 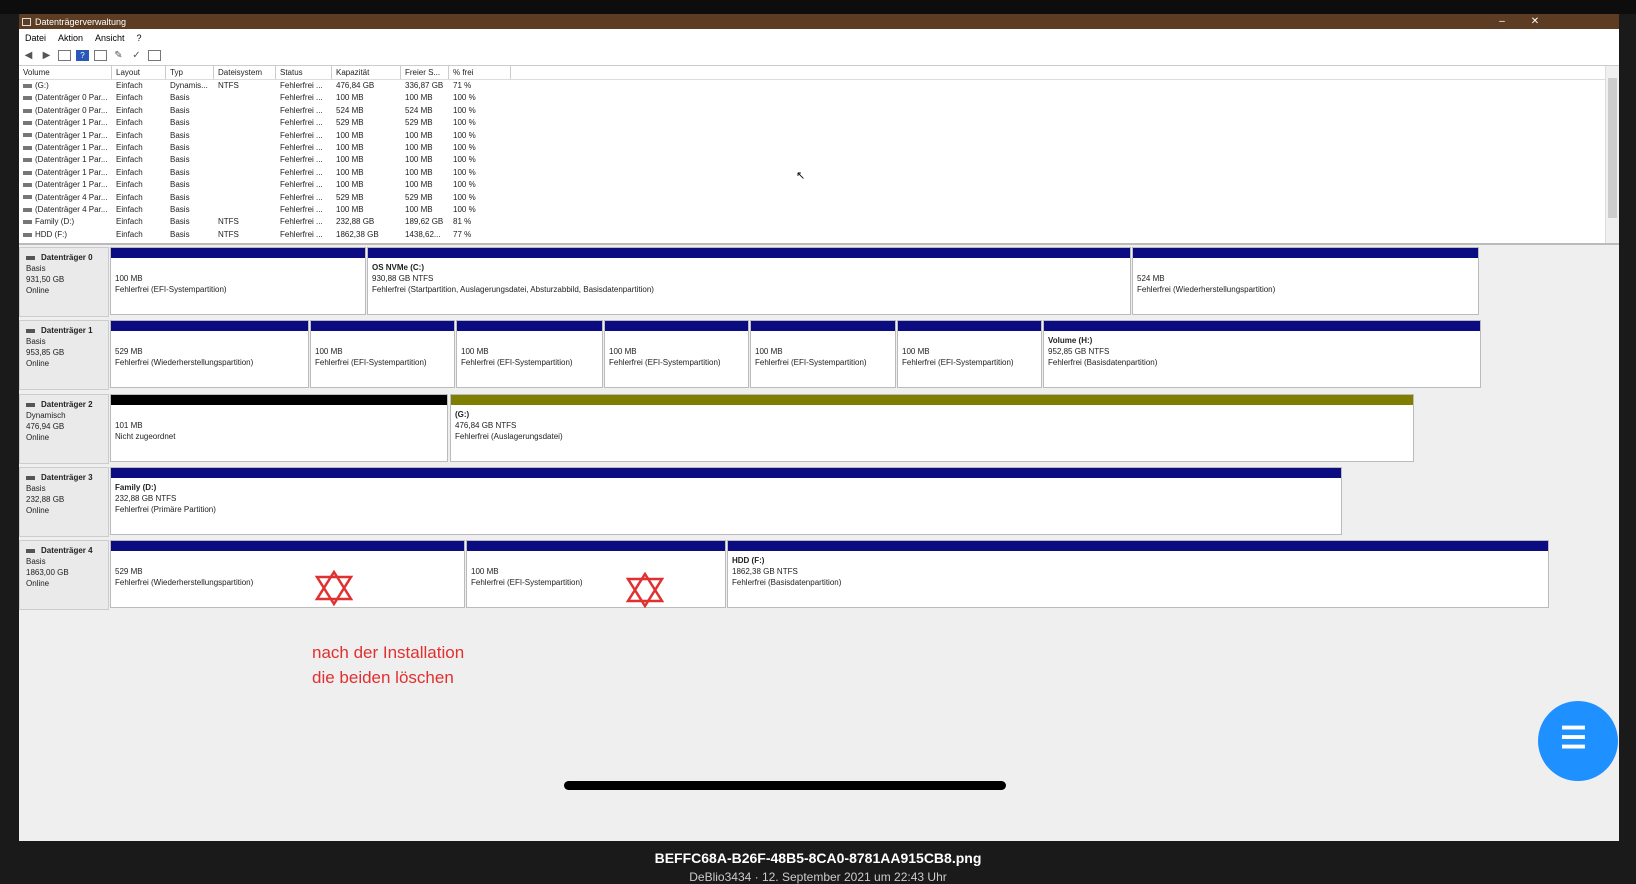 I want to click on cell-text: 100 %, so click(x=464, y=209).